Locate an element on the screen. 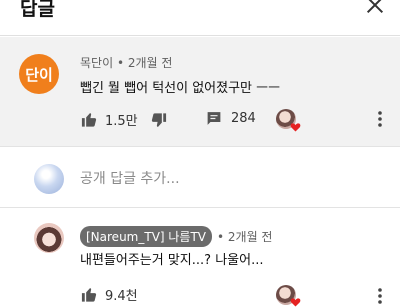 The height and width of the screenshot is (307, 400). like-count: 9.4천 is located at coordinates (121, 296).